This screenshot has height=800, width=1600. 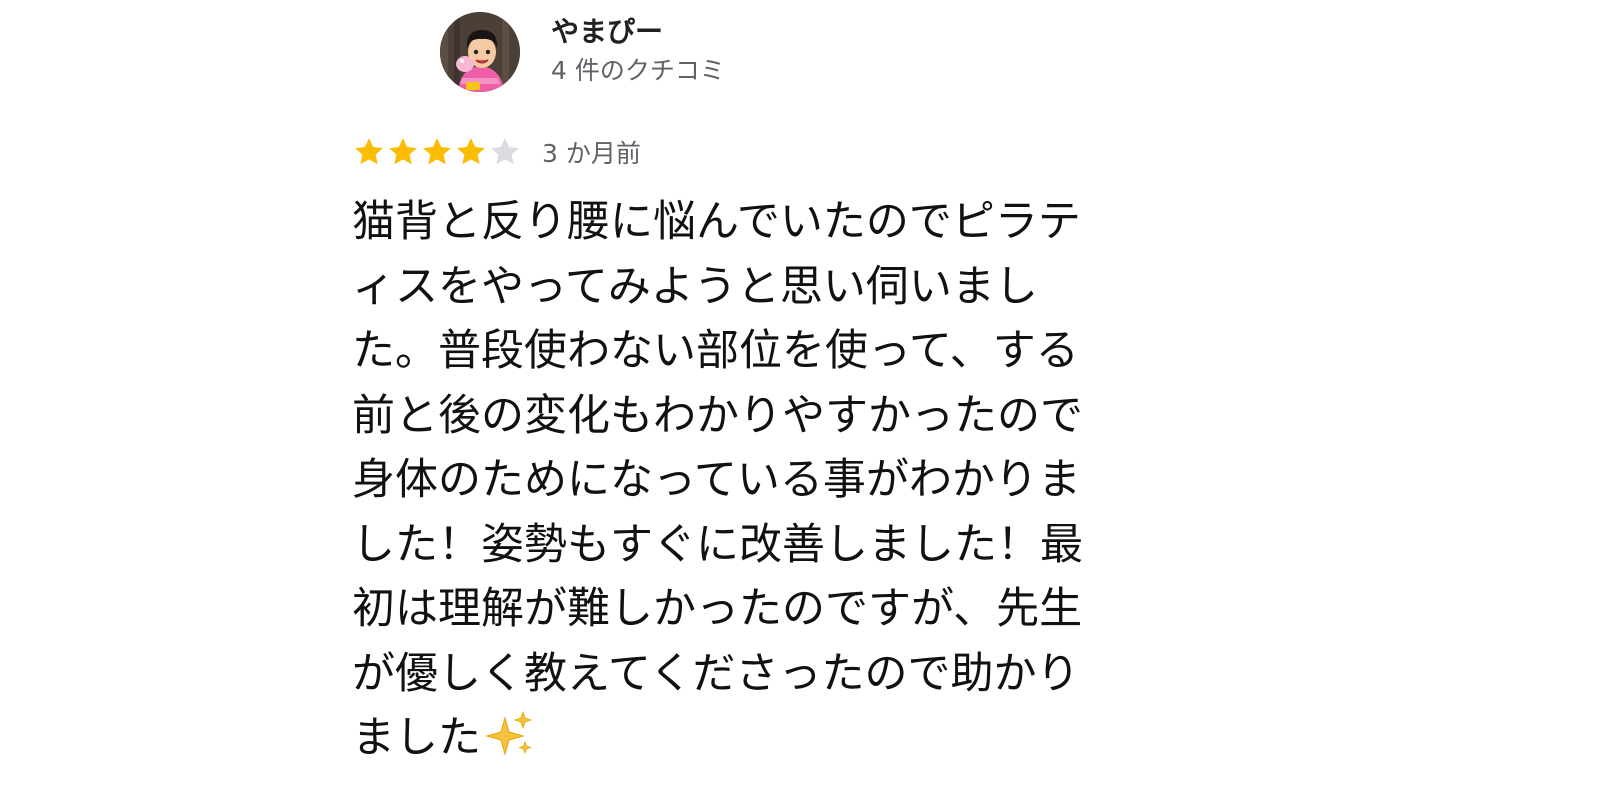 What do you see at coordinates (638, 70) in the screenshot?
I see `review-count: 4 件のクチコミ` at bounding box center [638, 70].